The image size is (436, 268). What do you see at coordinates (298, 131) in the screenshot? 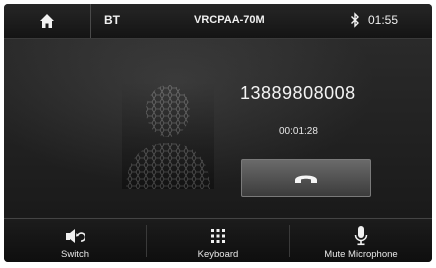
I see `call-duration: 00:01:28` at bounding box center [298, 131].